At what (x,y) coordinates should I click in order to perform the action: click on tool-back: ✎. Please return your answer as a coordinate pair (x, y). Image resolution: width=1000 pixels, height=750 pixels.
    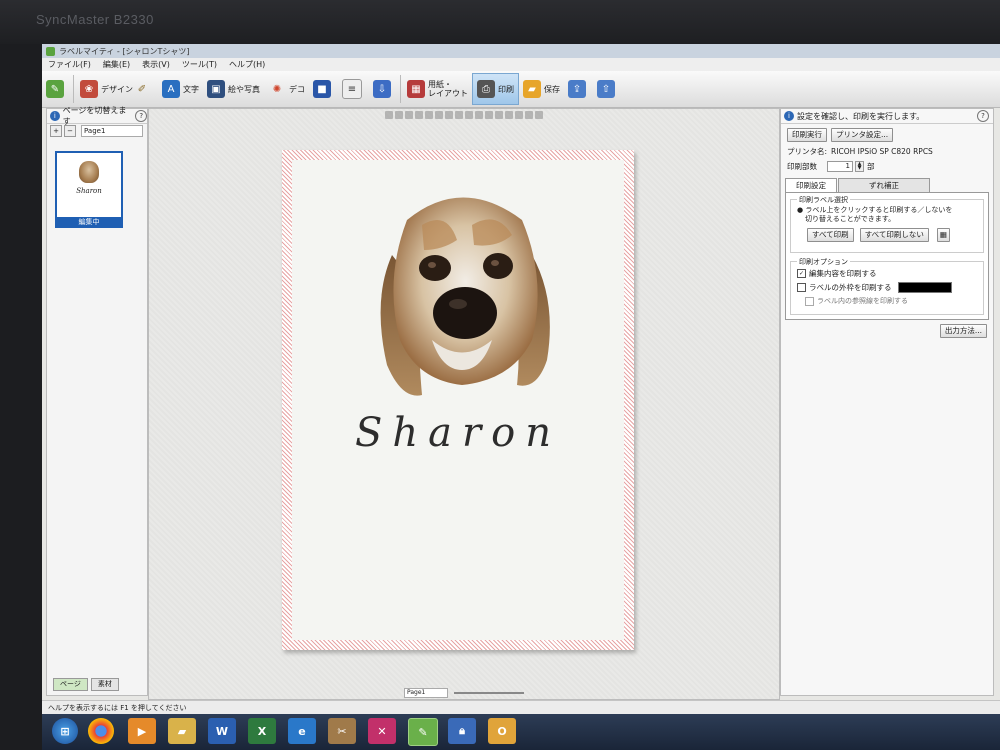
    Looking at the image, I should click on (56, 89).